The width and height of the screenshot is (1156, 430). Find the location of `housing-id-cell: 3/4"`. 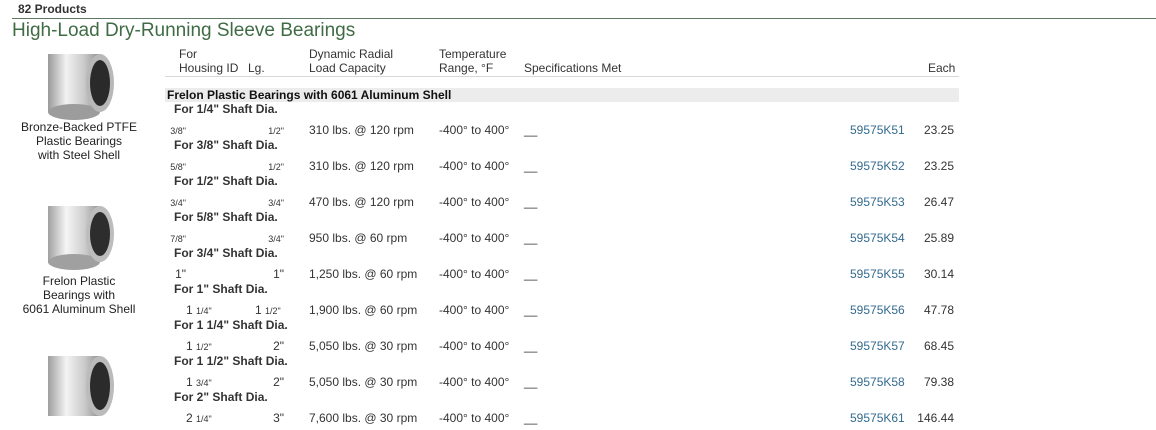

housing-id-cell: 3/4" is located at coordinates (178, 203).